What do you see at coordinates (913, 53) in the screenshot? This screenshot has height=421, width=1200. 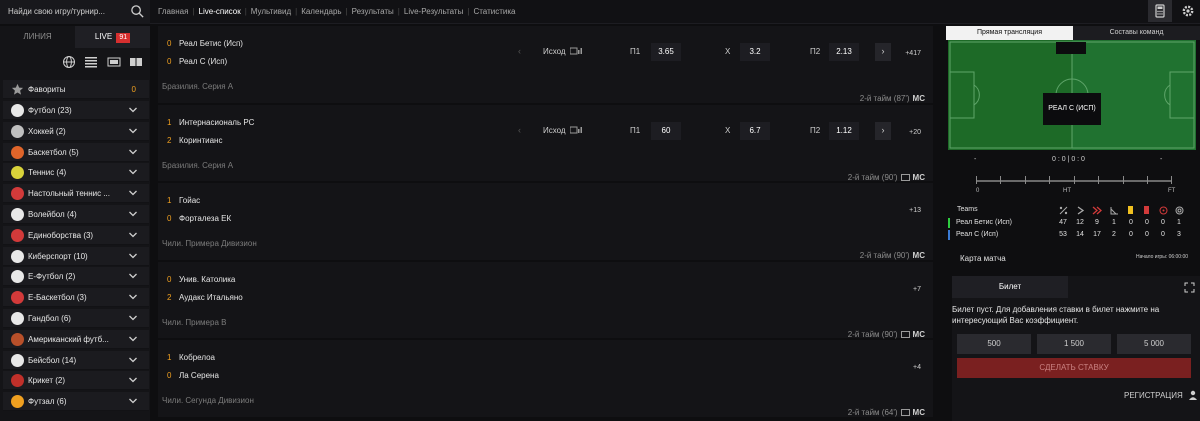 I see `more-markets-count: +417` at bounding box center [913, 53].